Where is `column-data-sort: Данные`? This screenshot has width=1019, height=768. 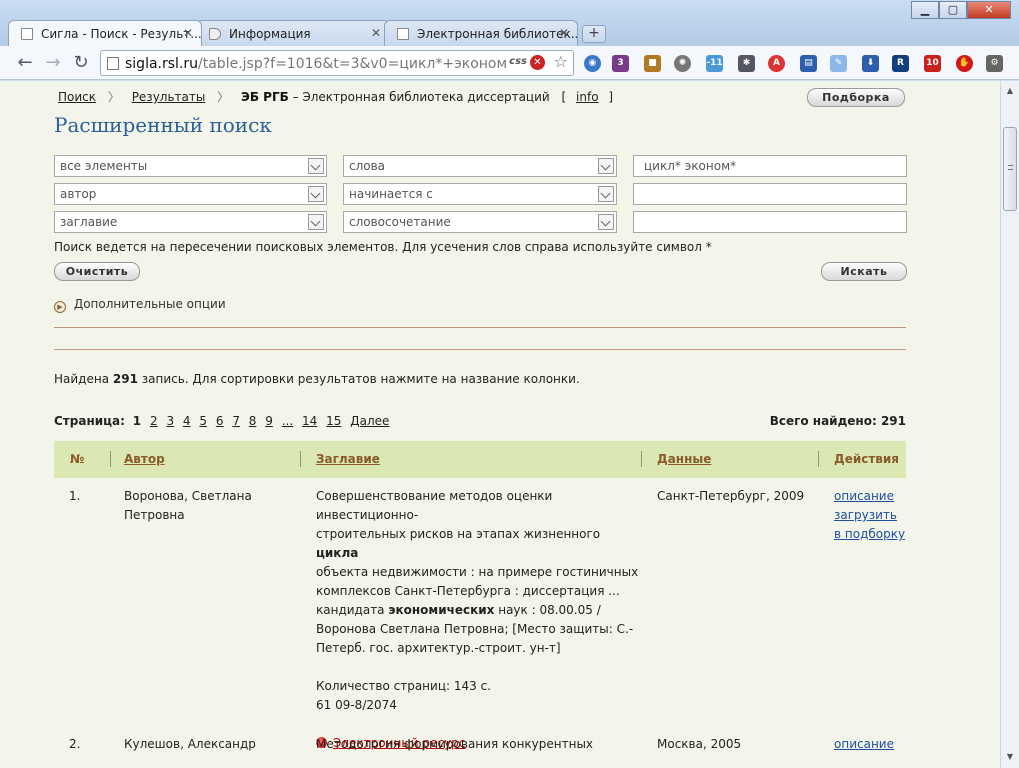 column-data-sort: Данные is located at coordinates (684, 459).